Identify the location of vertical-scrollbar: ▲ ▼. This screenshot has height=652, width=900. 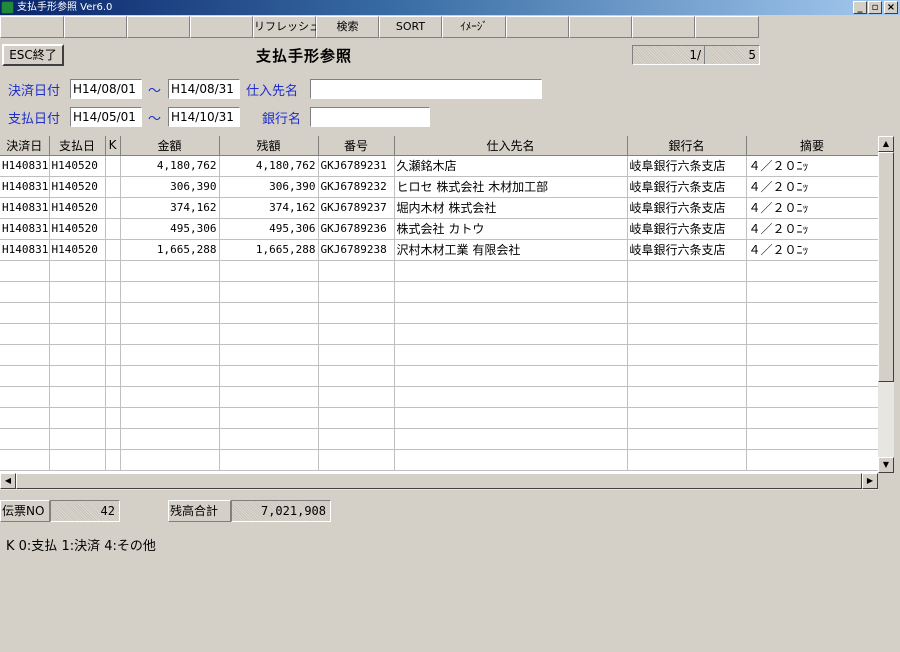
(886, 304).